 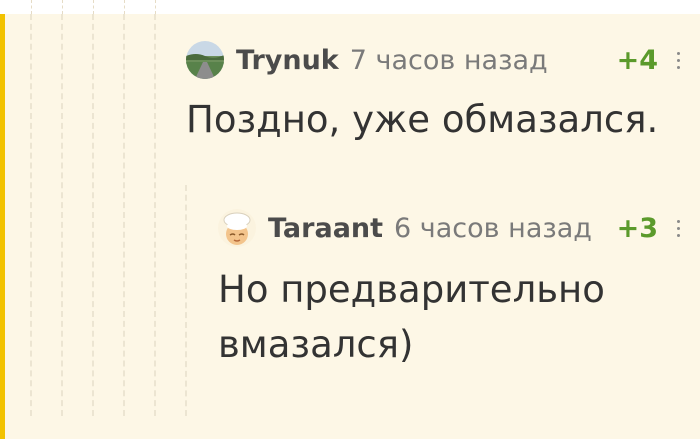 I want to click on landscape-road-icon, so click(x=205, y=60).